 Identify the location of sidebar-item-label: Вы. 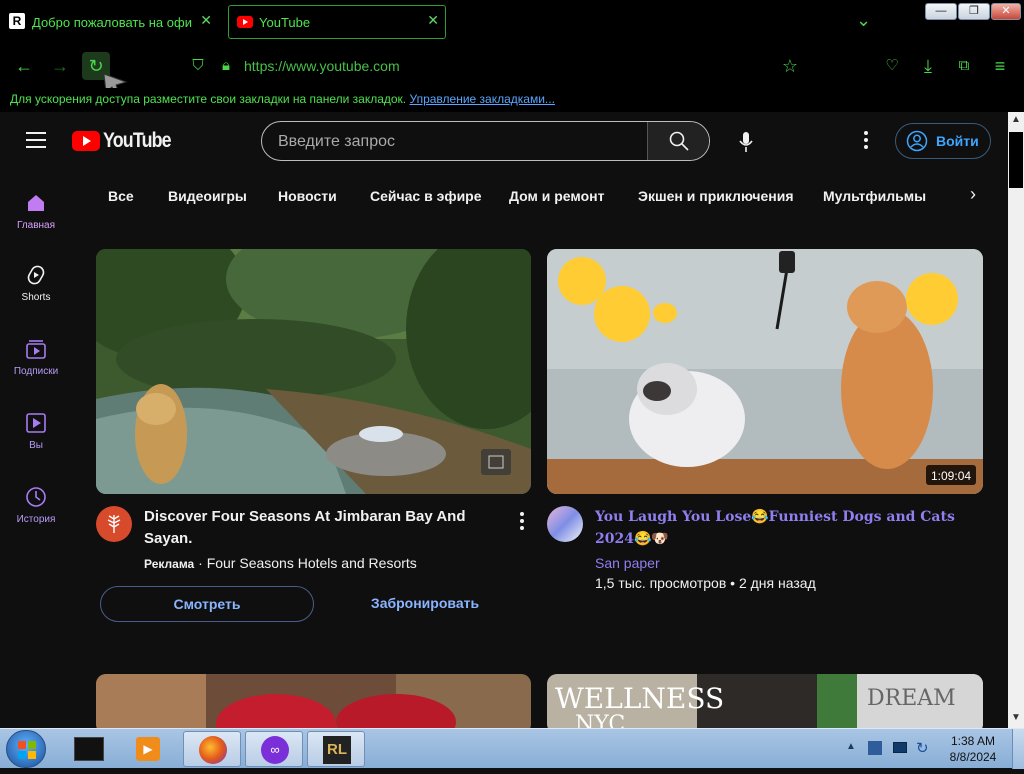
(36, 445).